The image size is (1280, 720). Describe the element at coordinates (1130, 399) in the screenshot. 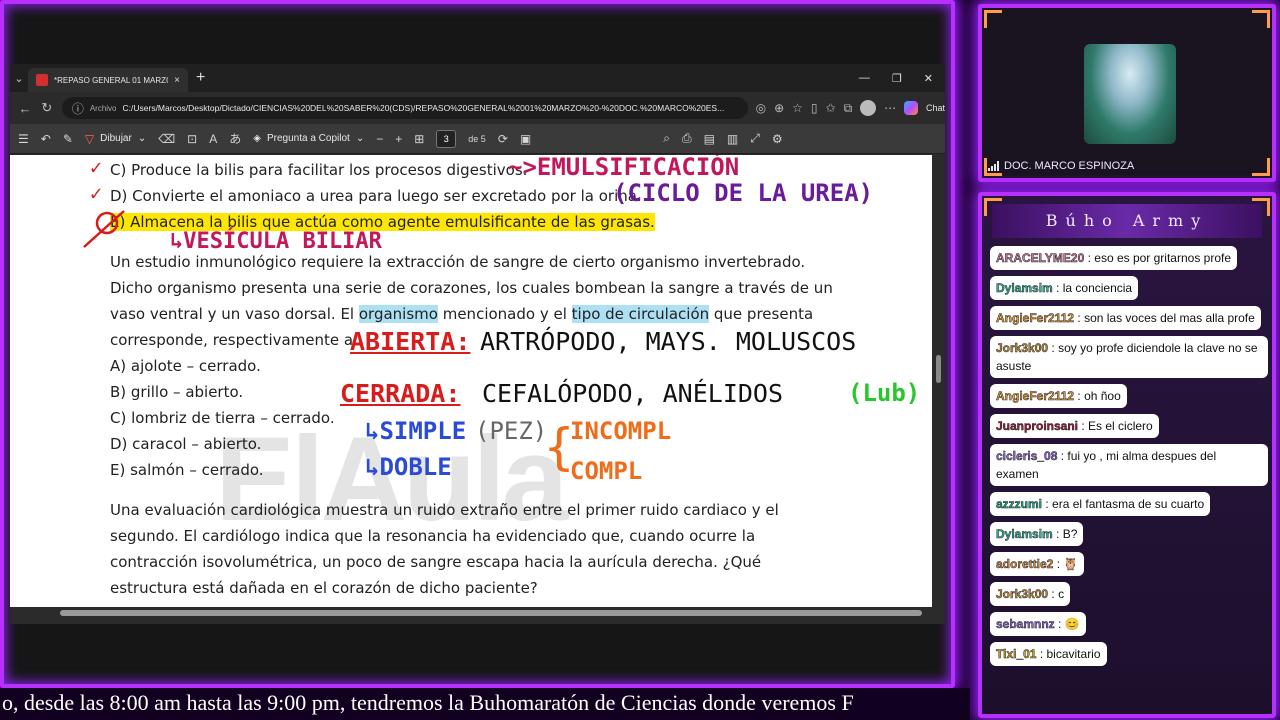

I see `chat-message: AngieFer2112 : oh ñoo` at that location.